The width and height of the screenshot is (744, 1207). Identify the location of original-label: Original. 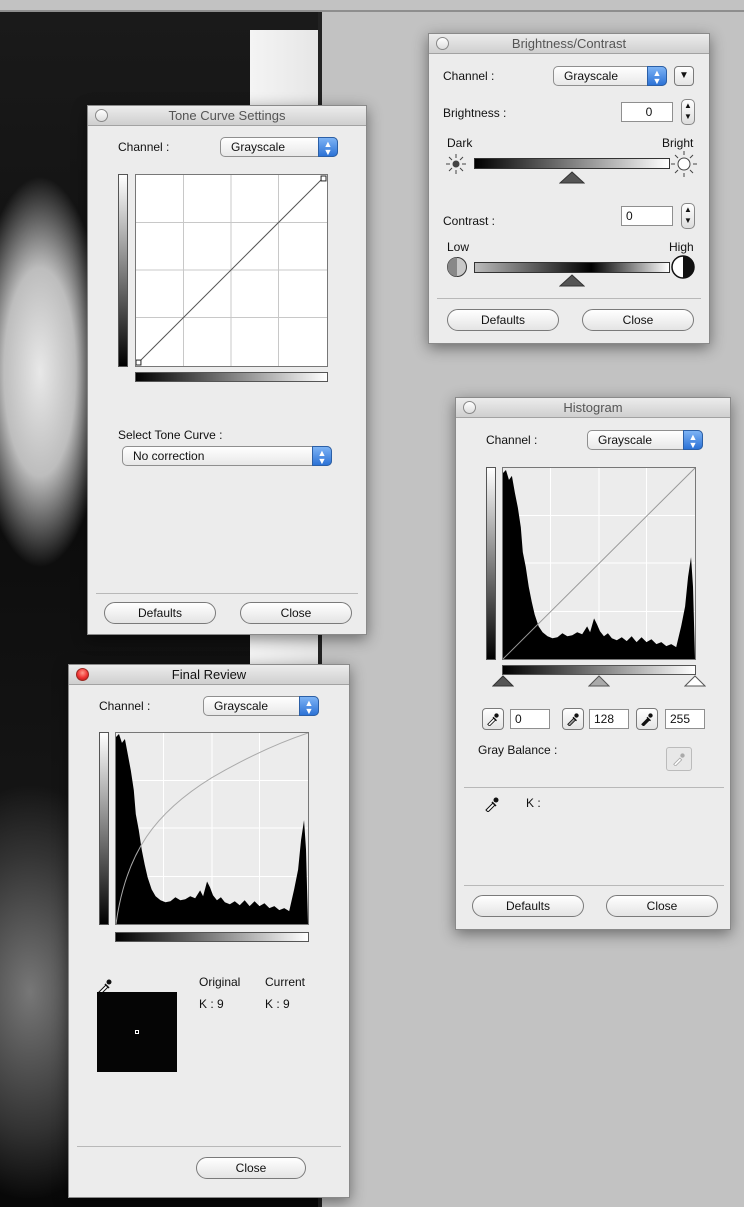
(220, 982).